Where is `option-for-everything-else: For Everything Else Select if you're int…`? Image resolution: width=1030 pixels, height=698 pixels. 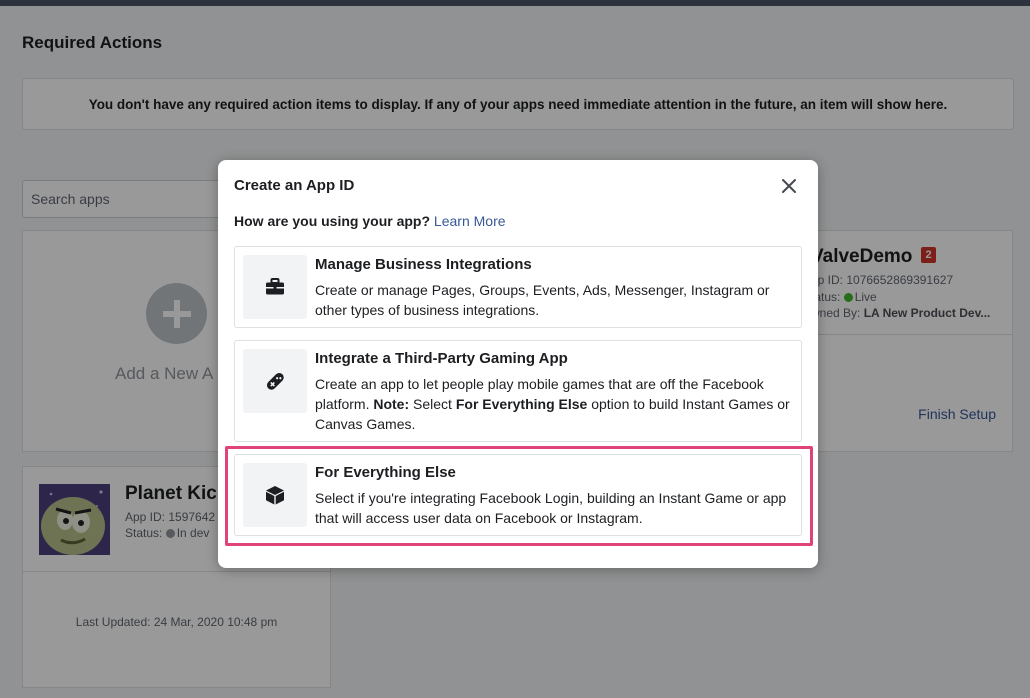
option-for-everything-else: For Everything Else Select if you're int… is located at coordinates (518, 495).